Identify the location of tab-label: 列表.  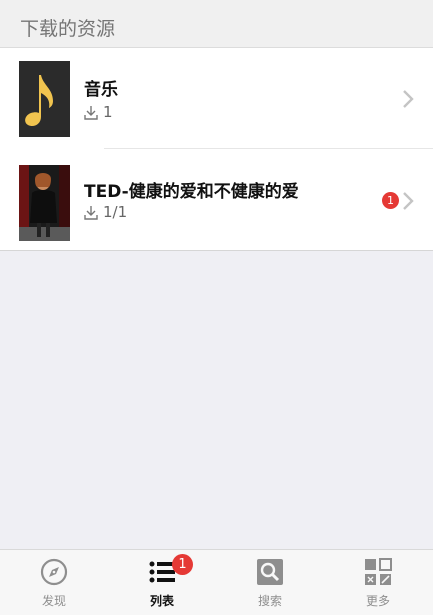
(161, 601).